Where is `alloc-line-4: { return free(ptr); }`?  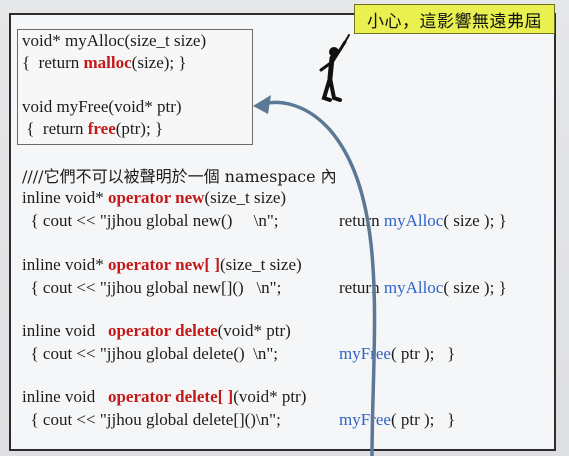
alloc-line-4: { return free(ptr); } is located at coordinates (93, 128).